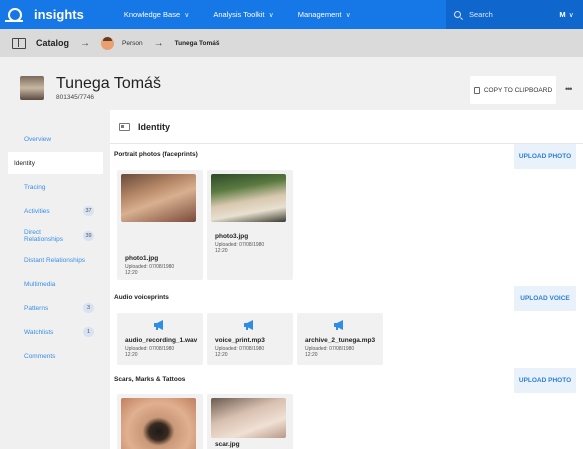 The width and height of the screenshot is (583, 449). I want to click on divider, so click(346, 143).